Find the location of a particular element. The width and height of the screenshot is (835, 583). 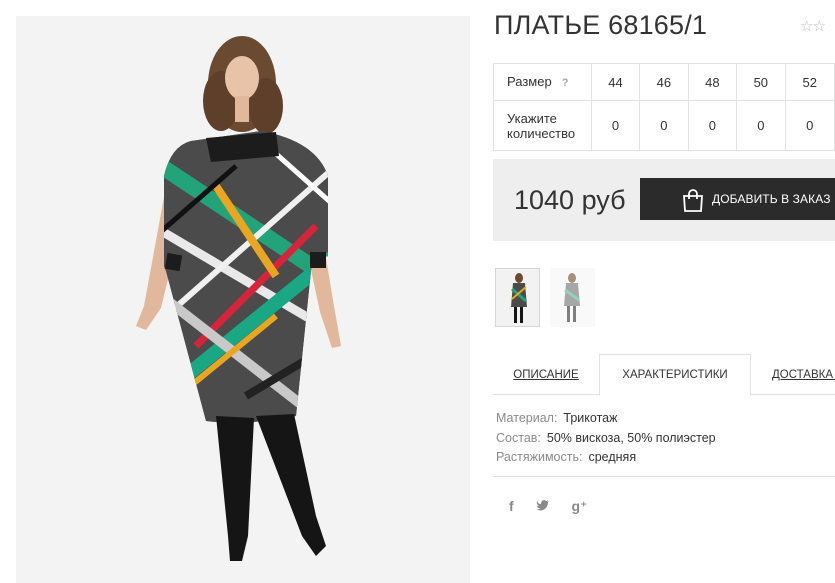

quantity-row: Укажите количество 0 0 0 0 0 is located at coordinates (664, 125).